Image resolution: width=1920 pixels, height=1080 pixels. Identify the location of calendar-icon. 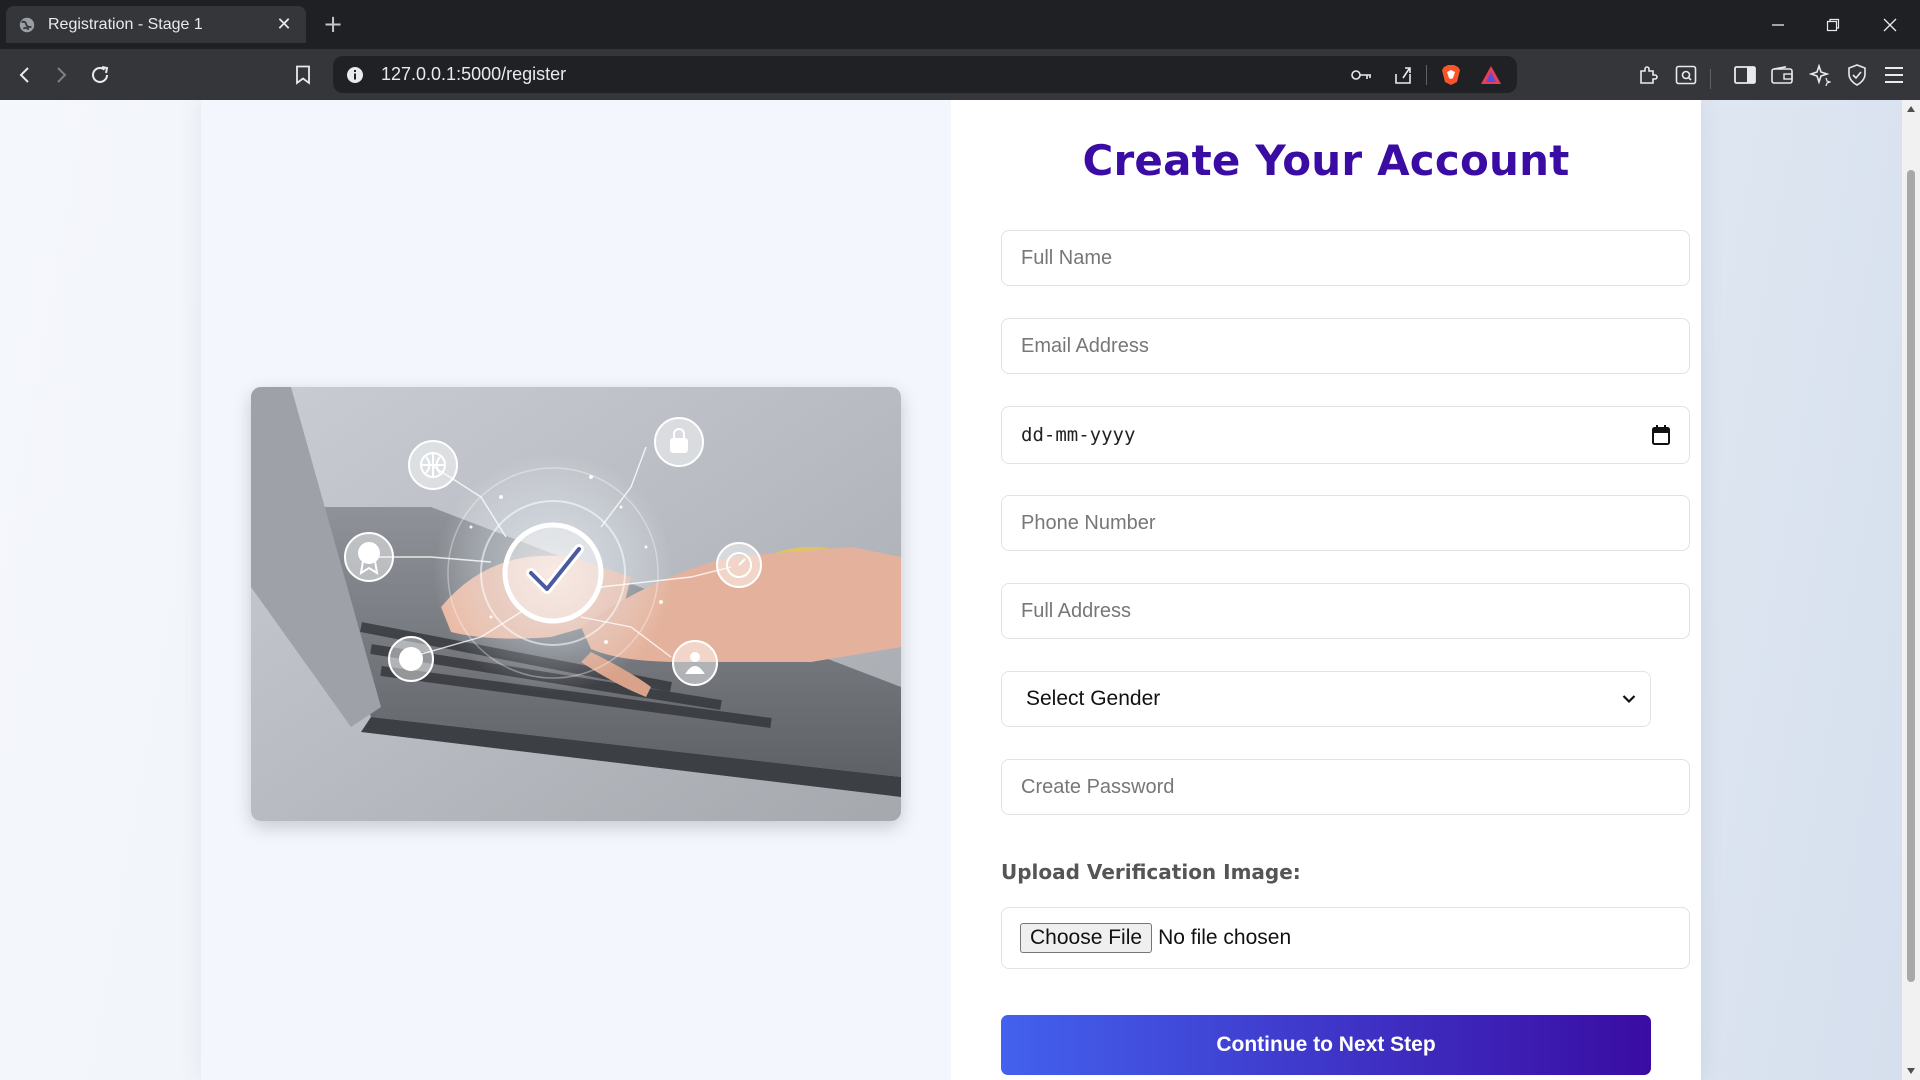
(1661, 435).